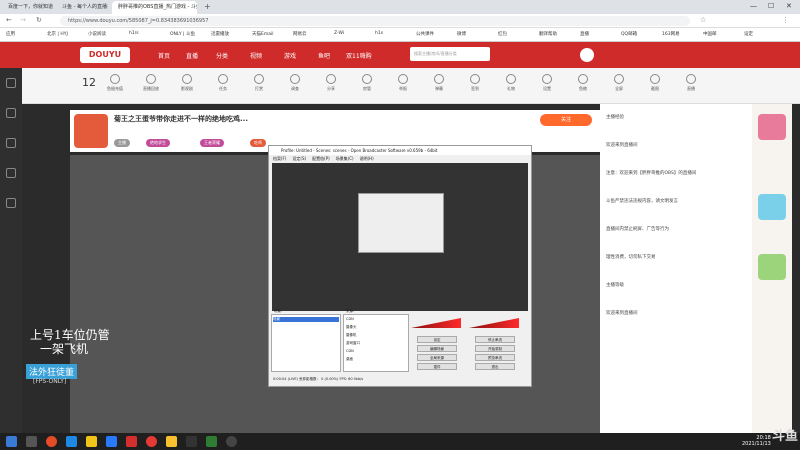 Image resolution: width=800 pixels, height=450 pixels. Describe the element at coordinates (306, 319) in the screenshot. I see `scene-item: 场景` at that location.